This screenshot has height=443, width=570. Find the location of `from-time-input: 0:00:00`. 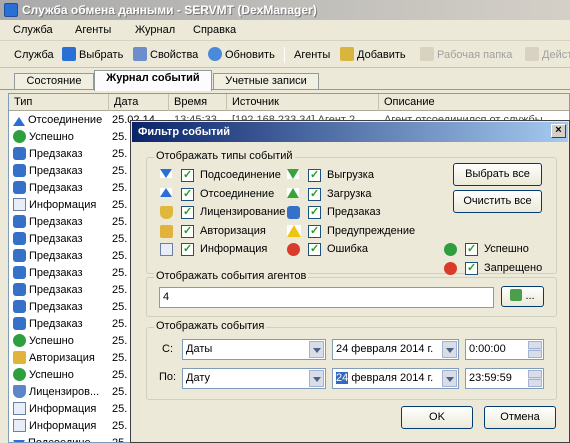

from-time-input: 0:00:00 is located at coordinates (504, 349).